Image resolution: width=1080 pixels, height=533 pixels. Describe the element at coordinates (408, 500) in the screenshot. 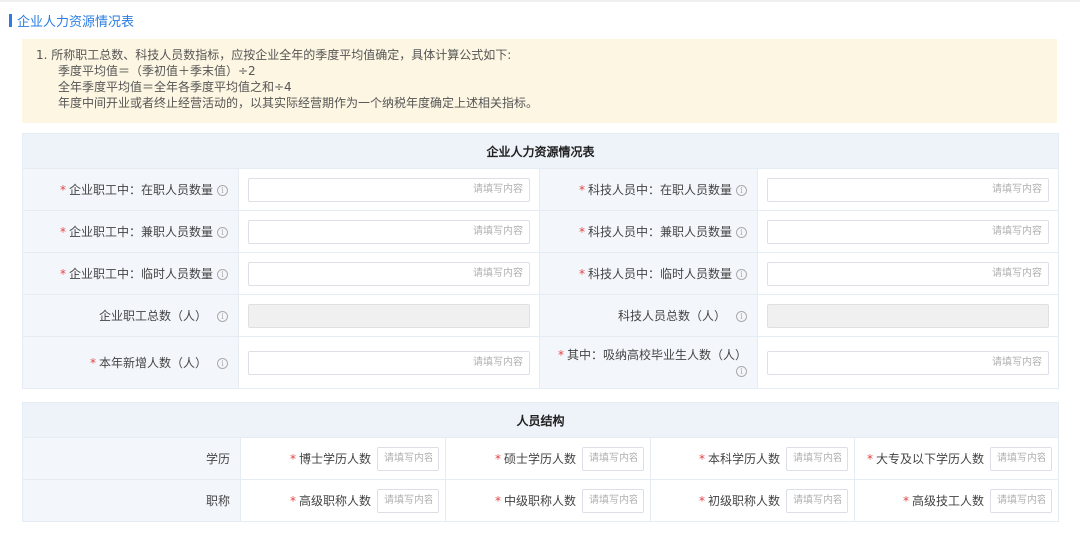

I see `senior-title-input` at that location.